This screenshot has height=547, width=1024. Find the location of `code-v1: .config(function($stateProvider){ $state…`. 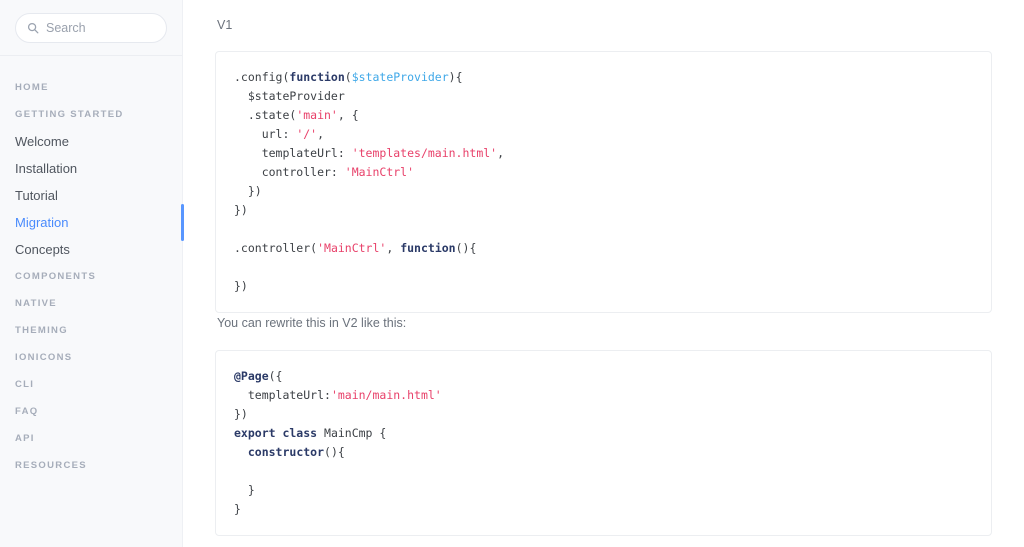

code-v1: .config(function($stateProvider){ $state… is located at coordinates (369, 181).